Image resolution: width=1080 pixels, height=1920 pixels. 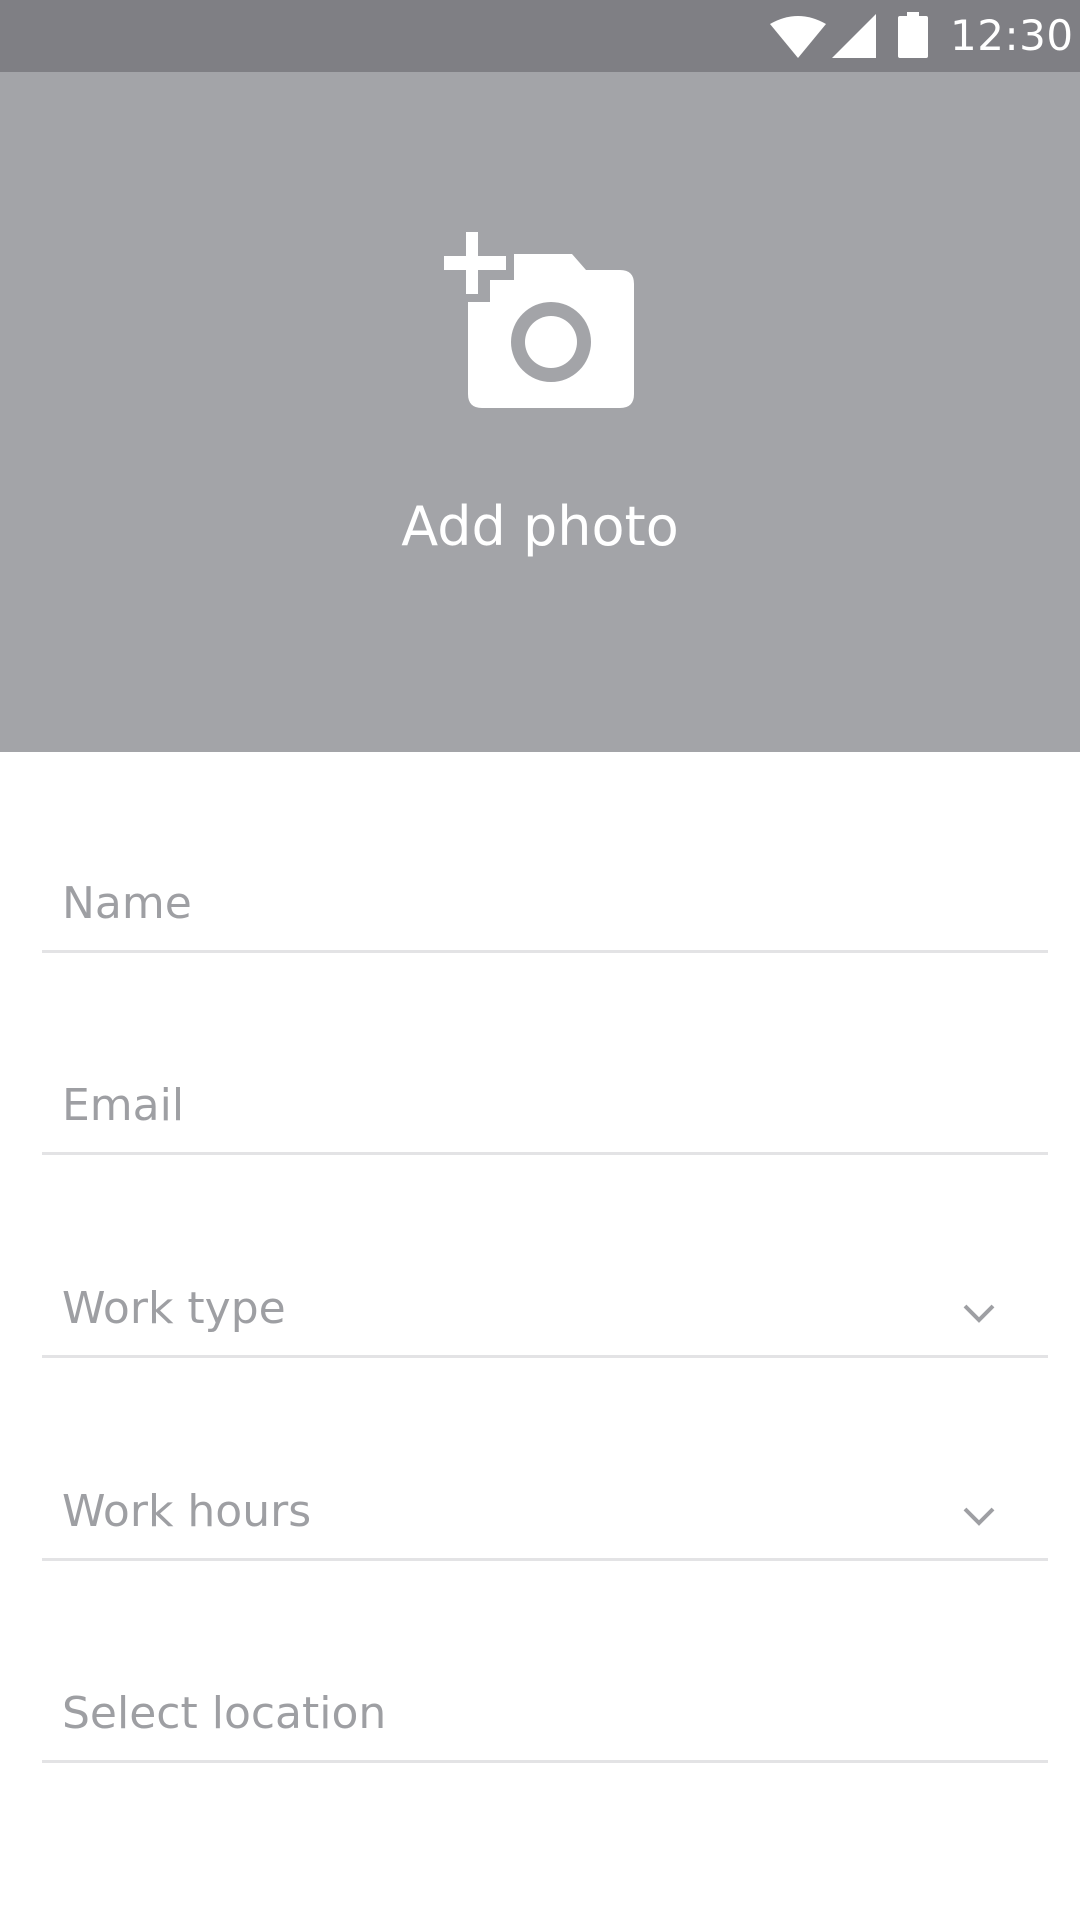 I want to click on work-hours-dropdown: Work hours, so click(x=545, y=1514).